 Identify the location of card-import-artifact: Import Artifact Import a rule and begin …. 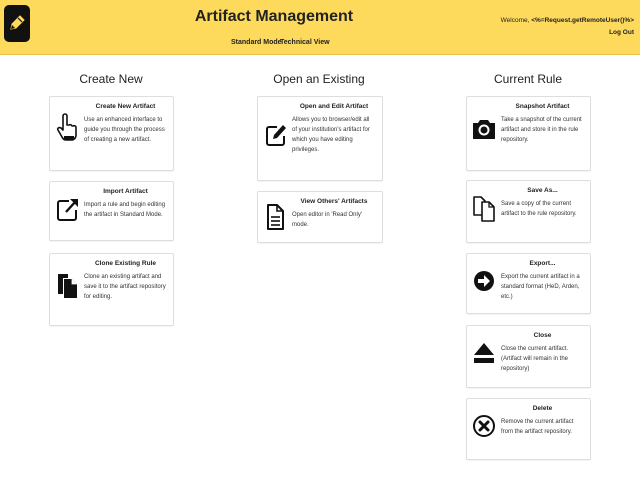
(111, 211).